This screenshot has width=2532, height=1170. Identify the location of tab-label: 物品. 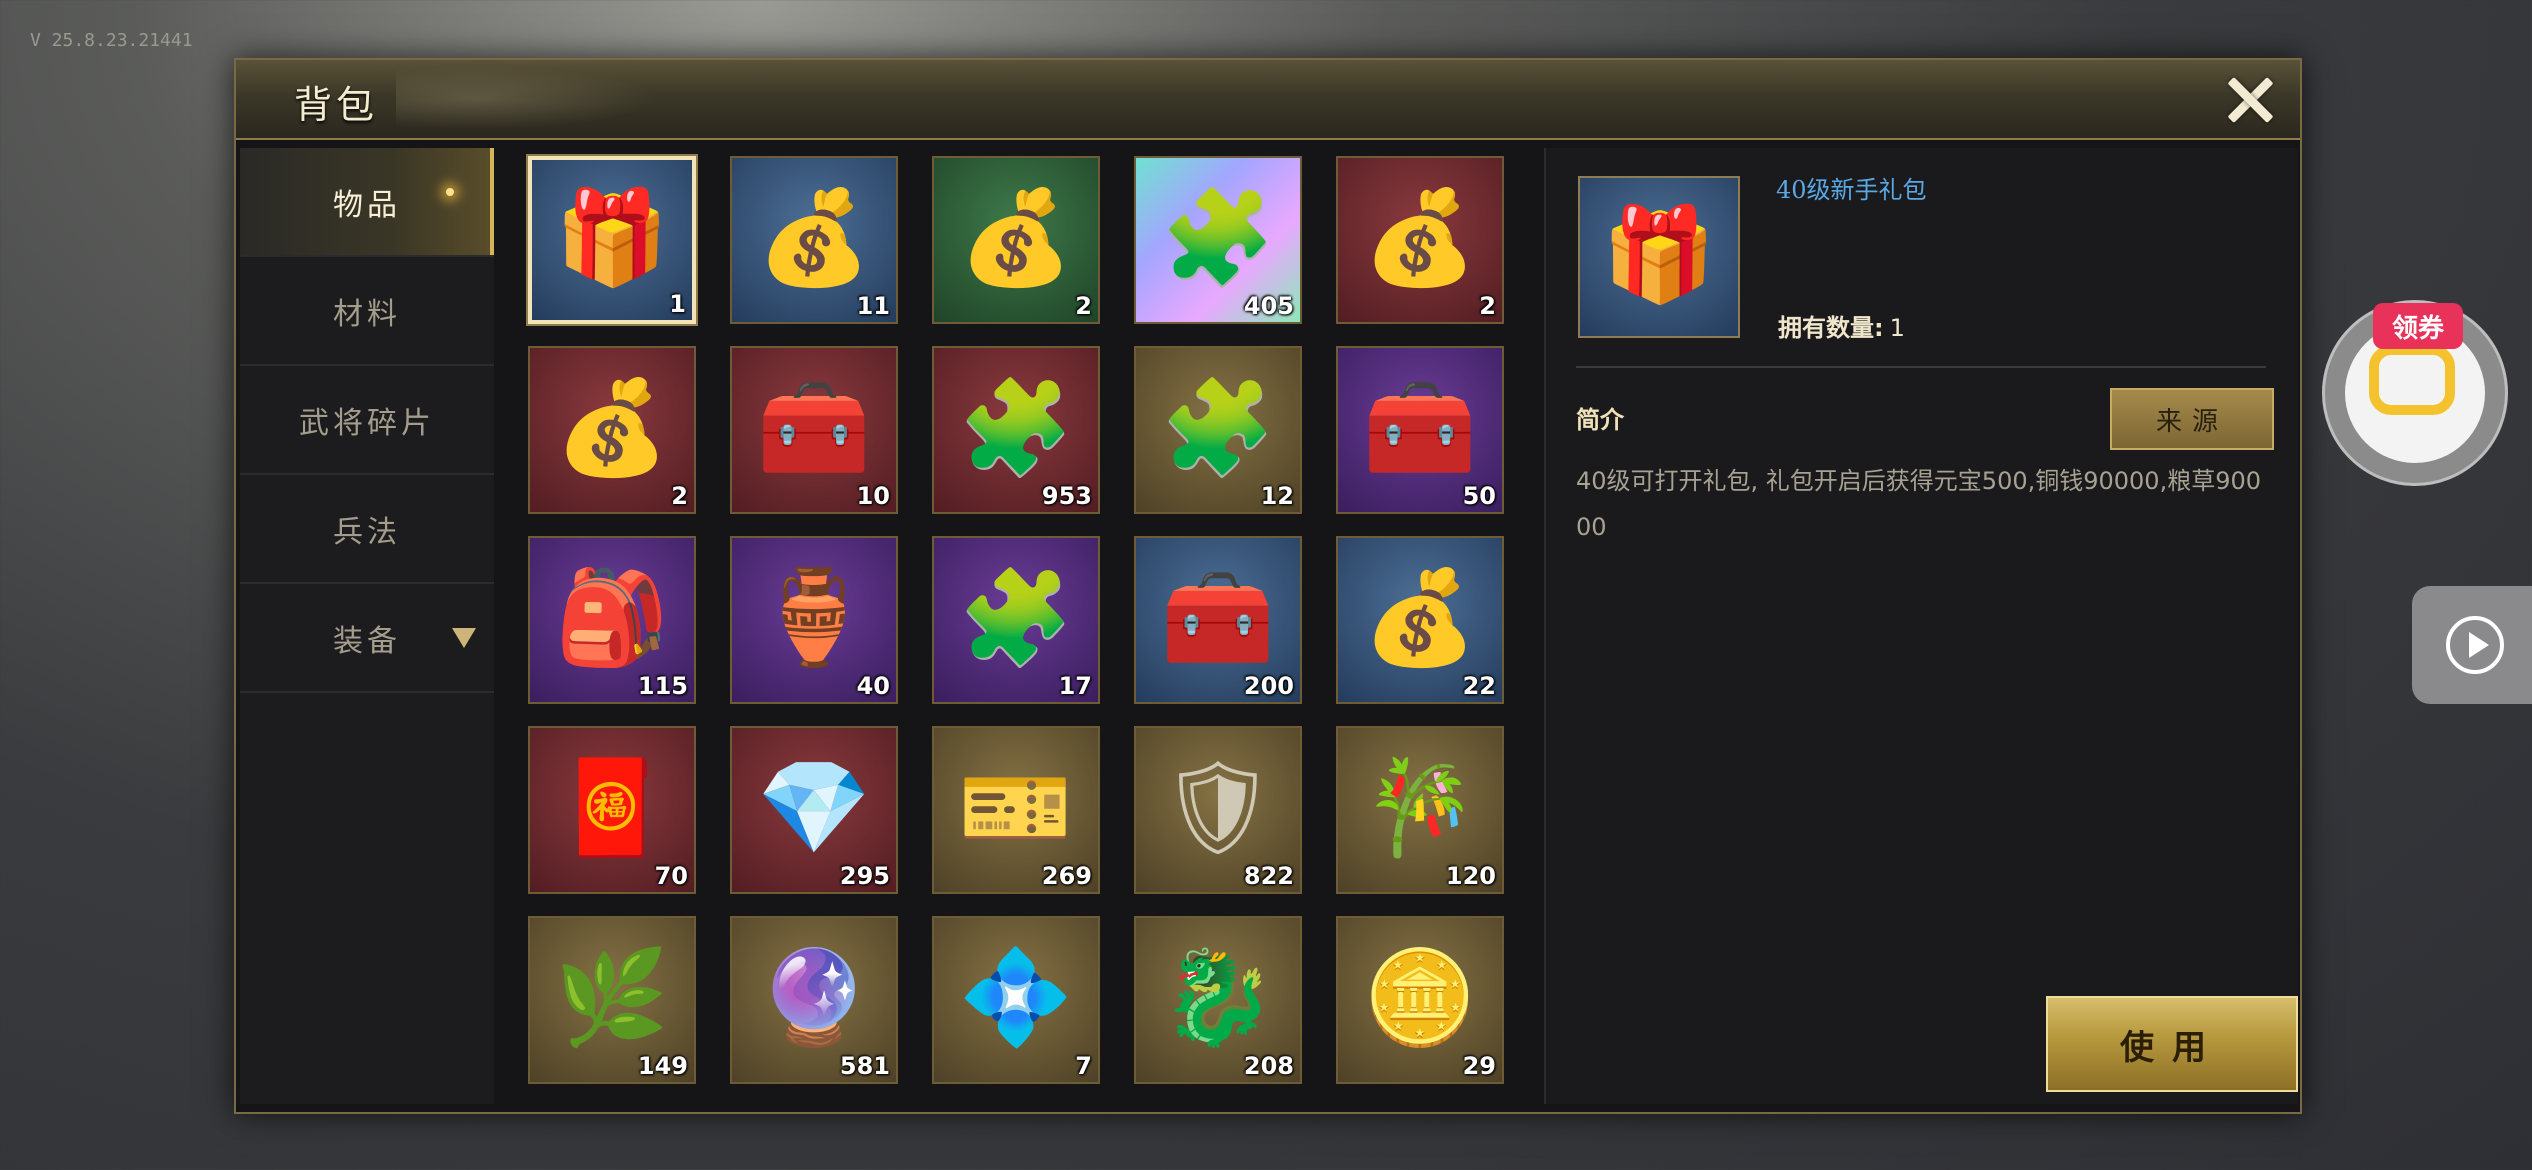
(367, 205).